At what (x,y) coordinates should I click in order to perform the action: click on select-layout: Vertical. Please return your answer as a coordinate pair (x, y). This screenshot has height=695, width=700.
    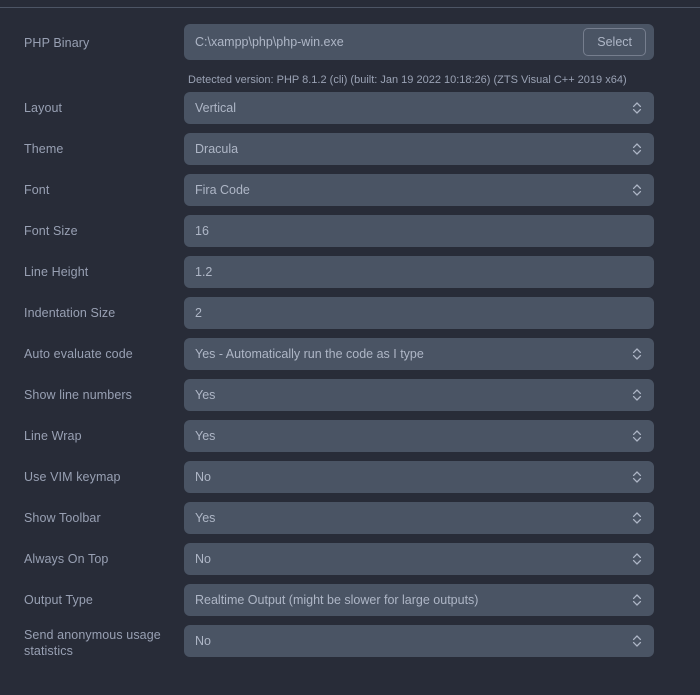
    Looking at the image, I should click on (419, 108).